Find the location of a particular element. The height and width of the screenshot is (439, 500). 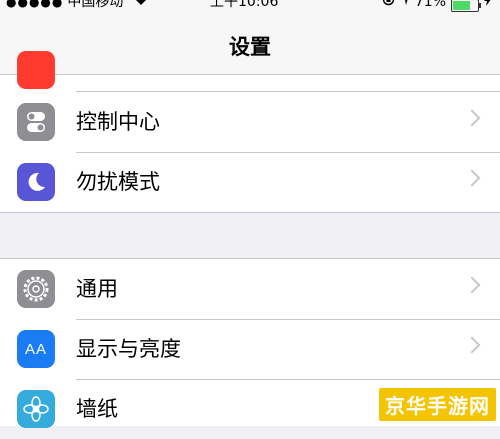

carrier-label: 中国移动 is located at coordinates (95, 5).